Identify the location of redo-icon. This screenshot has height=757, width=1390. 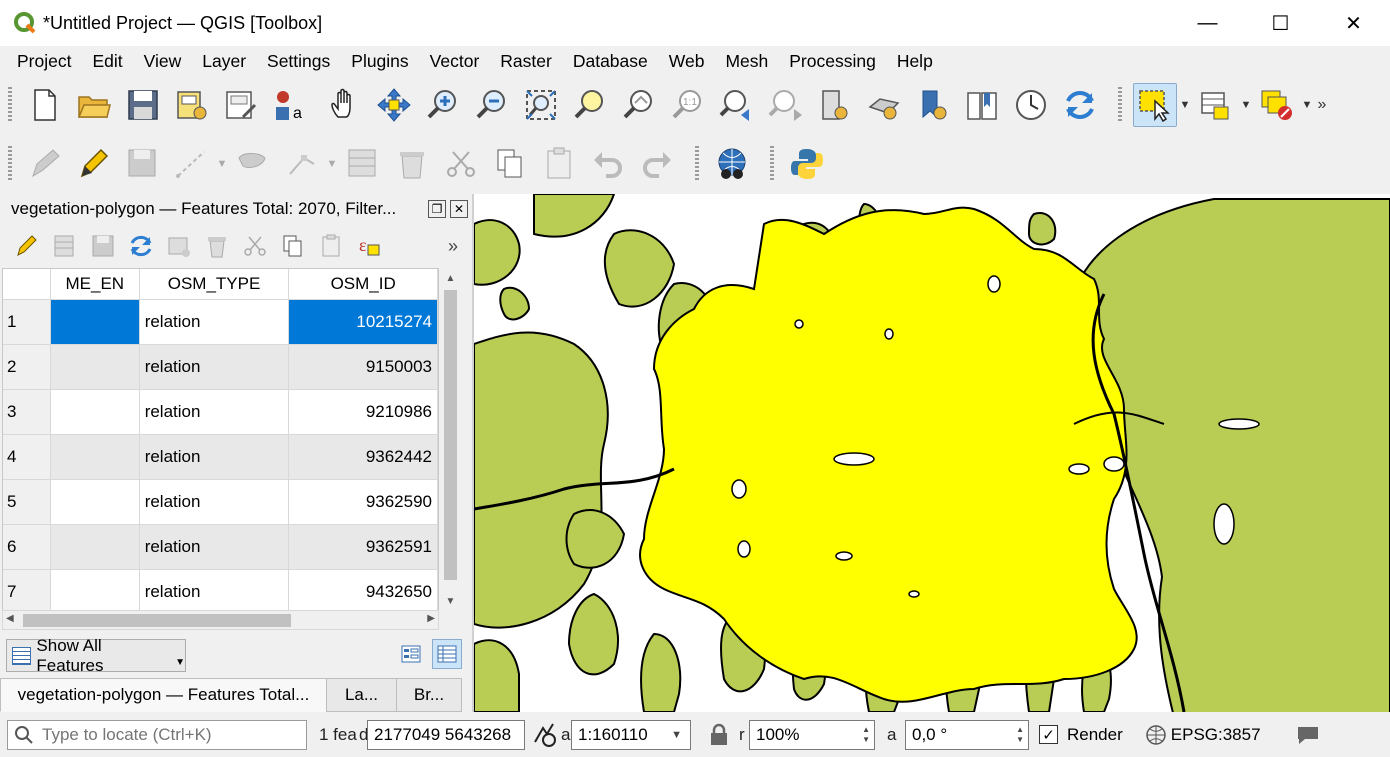
(657, 164).